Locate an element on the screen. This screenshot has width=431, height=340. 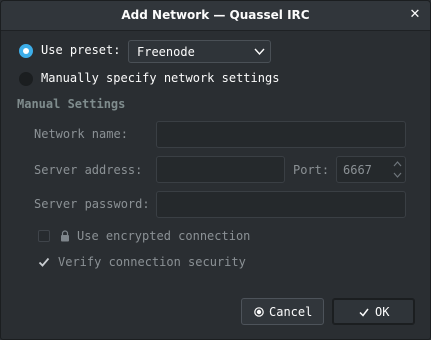
ok-button-label: OK is located at coordinates (382, 312).